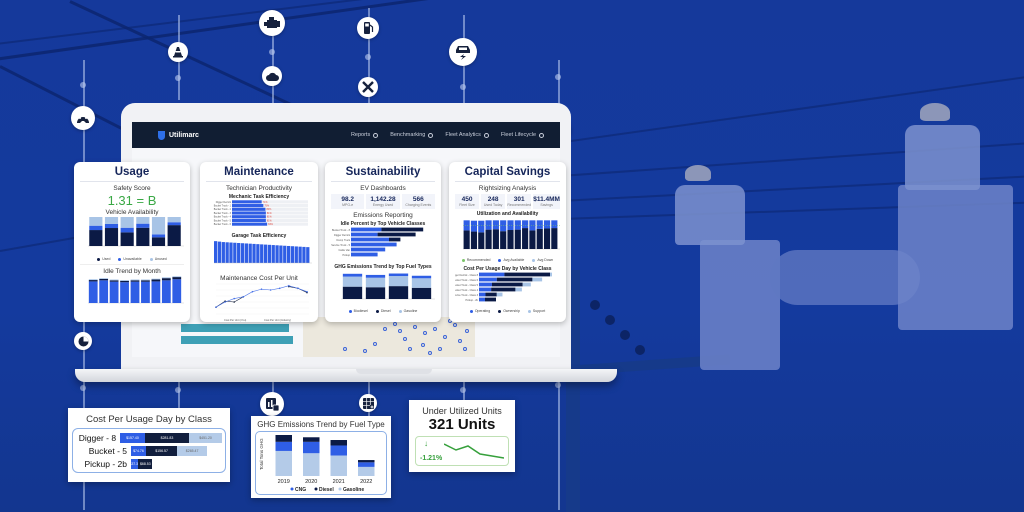 Image resolution: width=1024 pixels, height=512 pixels. What do you see at coordinates (161, 450) in the screenshot?
I see `bar-segment: $156.57` at bounding box center [161, 450].